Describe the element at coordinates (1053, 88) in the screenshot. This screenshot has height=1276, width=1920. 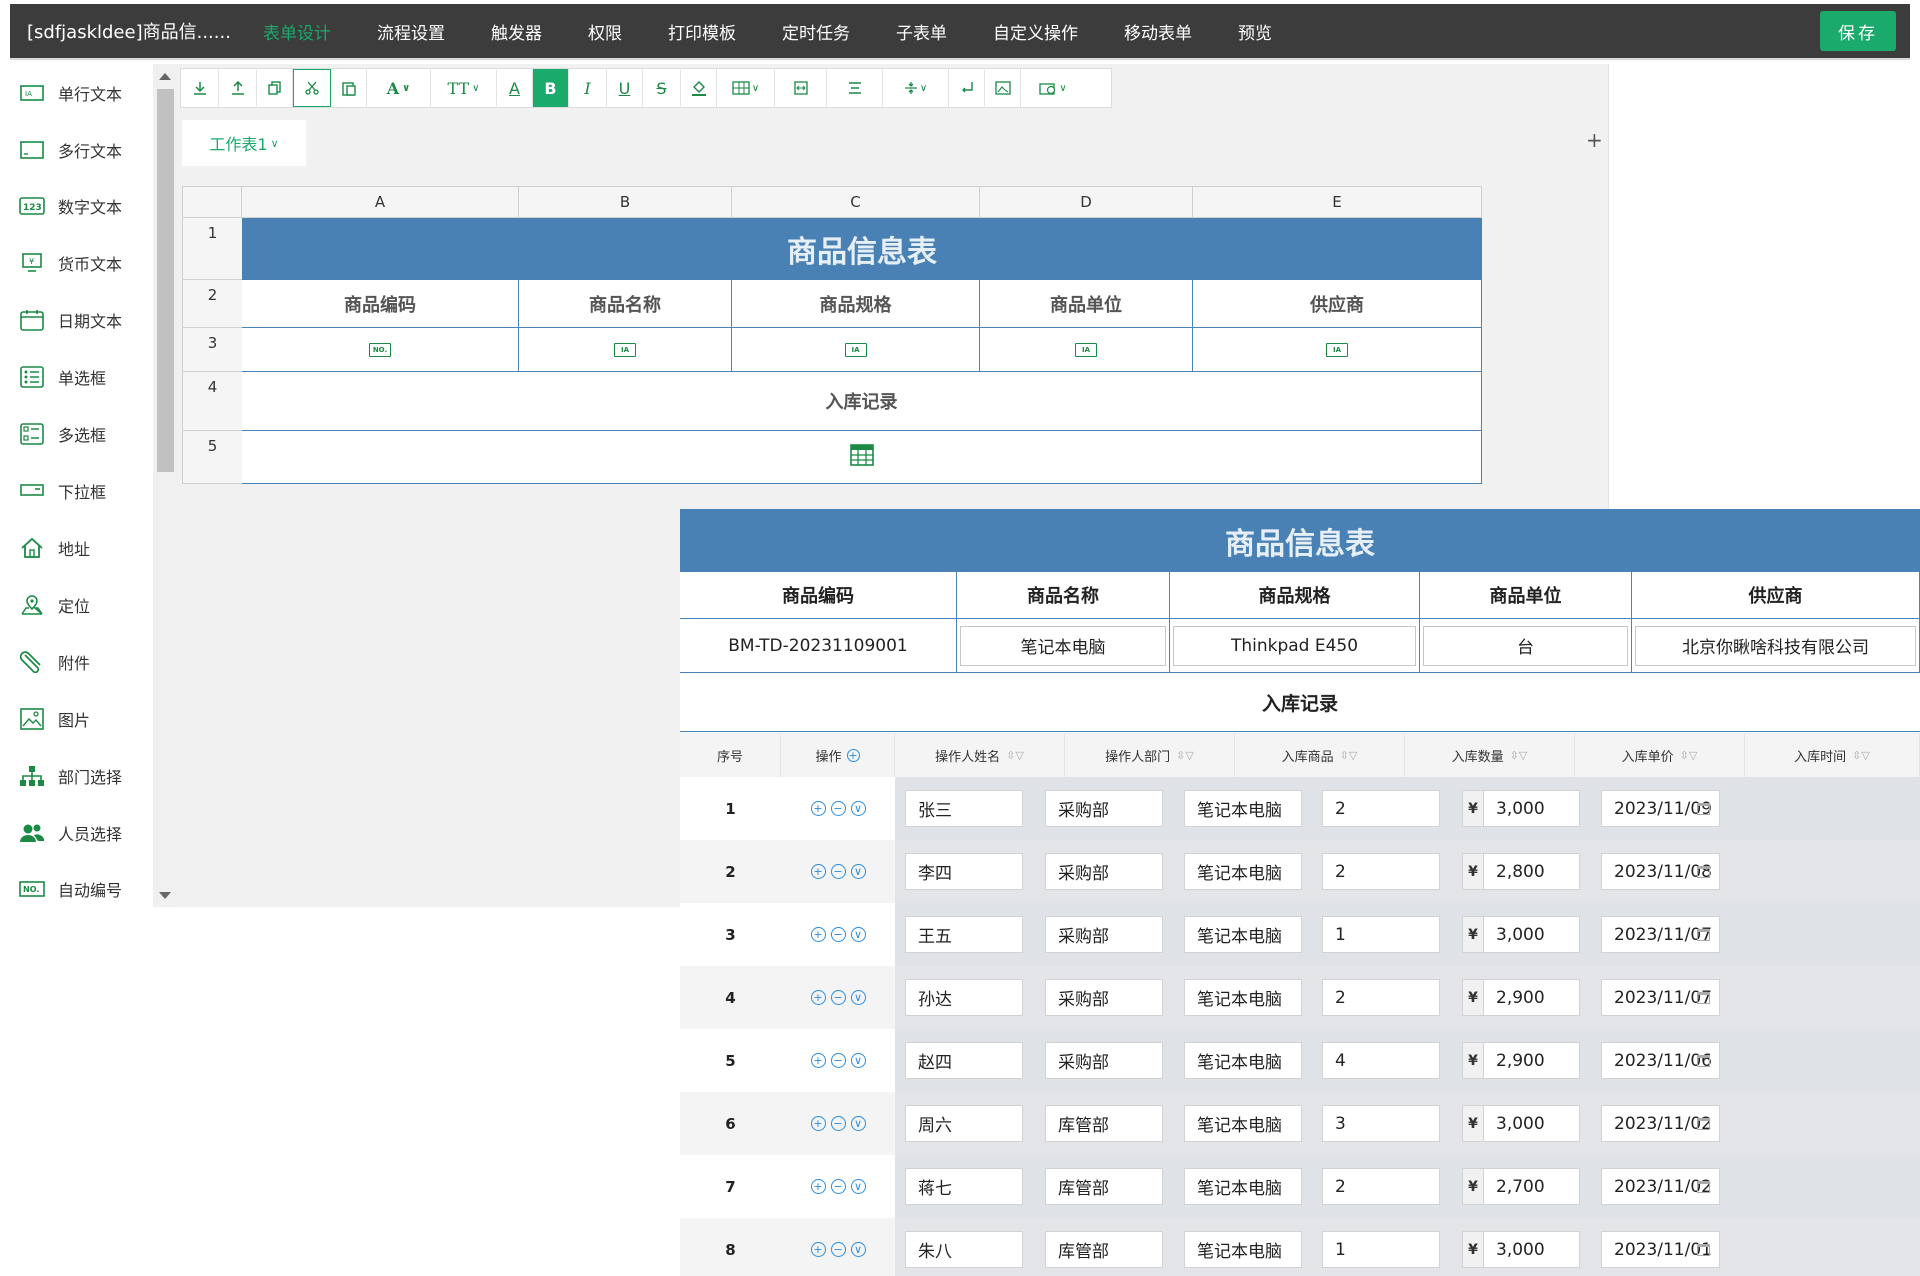
I see `more-options-icon: ∨` at that location.